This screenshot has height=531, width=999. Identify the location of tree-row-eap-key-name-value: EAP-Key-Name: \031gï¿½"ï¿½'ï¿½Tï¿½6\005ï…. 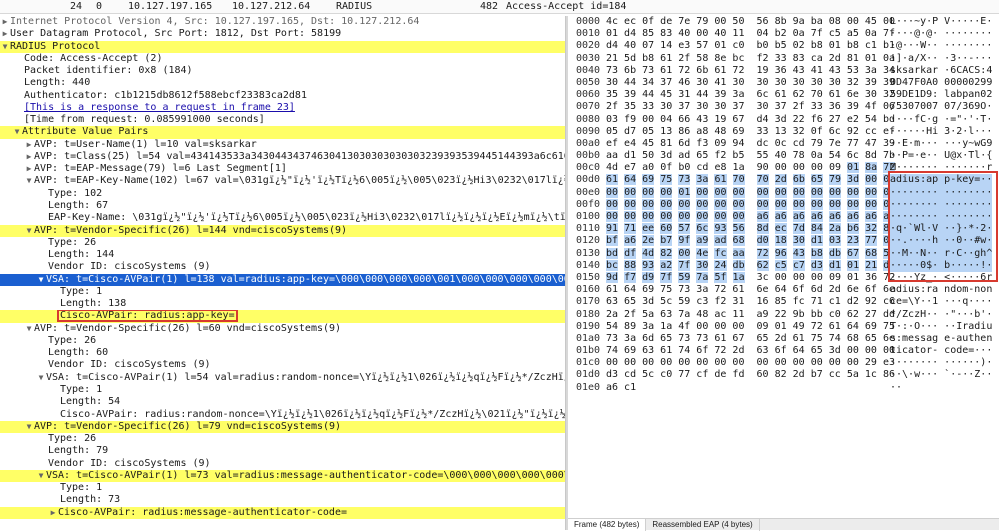
(282, 218).